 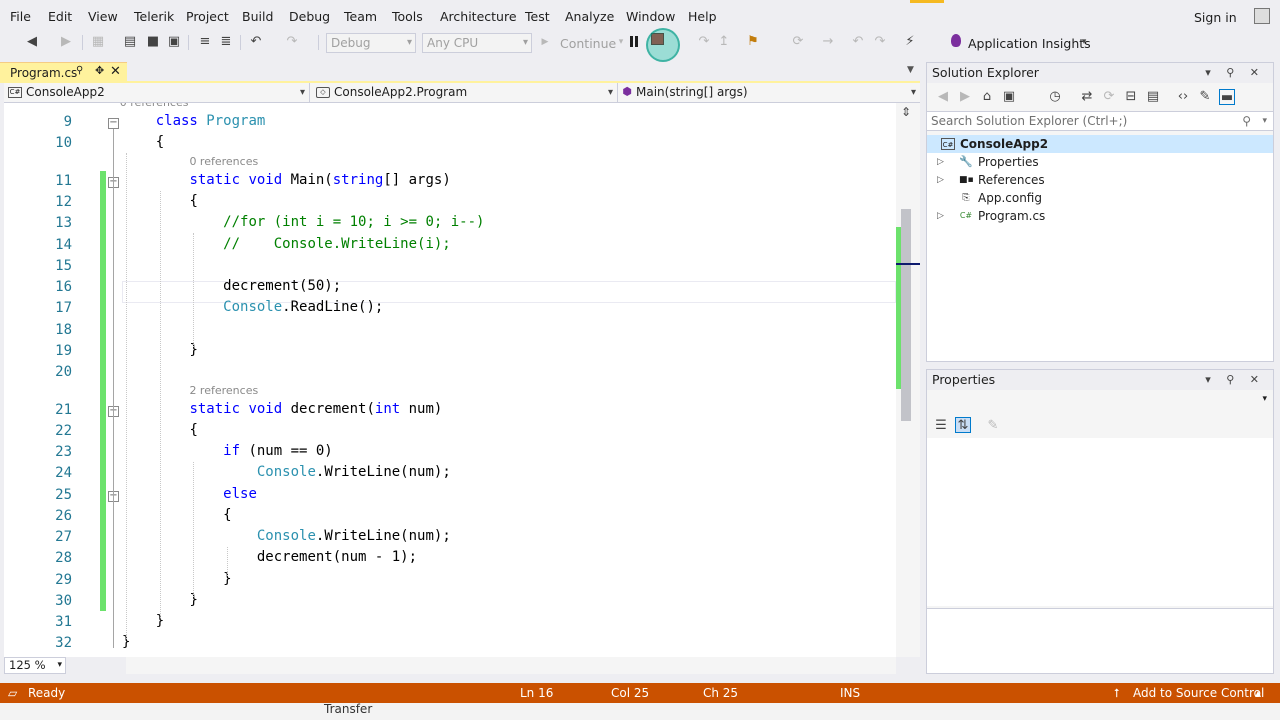 I want to click on editor-horizontal-scrollbar, so click(x=511, y=665).